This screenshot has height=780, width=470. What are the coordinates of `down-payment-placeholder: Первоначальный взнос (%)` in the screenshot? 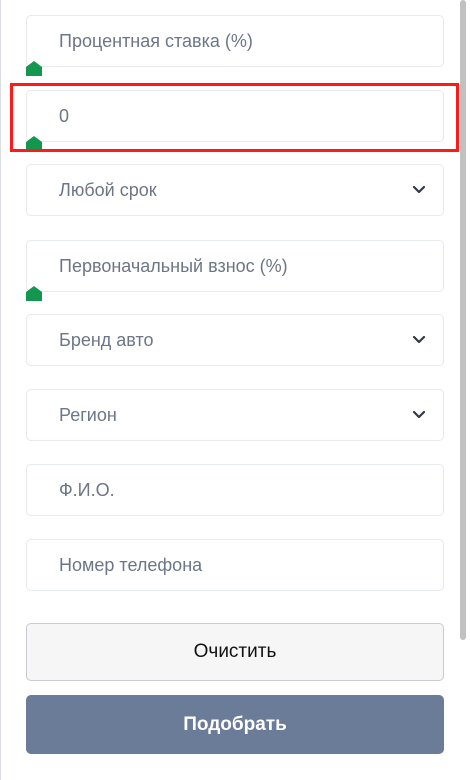 It's located at (173, 265).